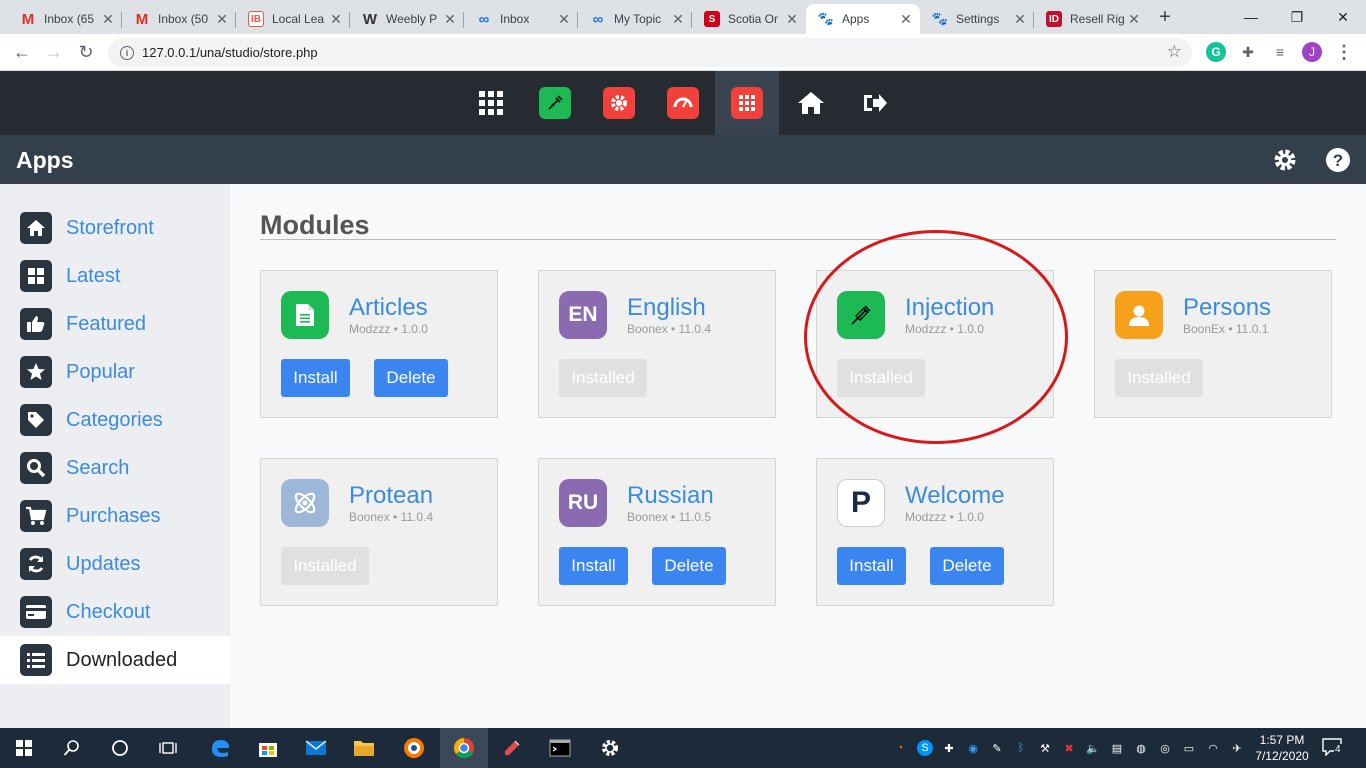 Image resolution: width=1366 pixels, height=768 pixels. What do you see at coordinates (683, 103) in the screenshot?
I see `dashboard-app-icon` at bounding box center [683, 103].